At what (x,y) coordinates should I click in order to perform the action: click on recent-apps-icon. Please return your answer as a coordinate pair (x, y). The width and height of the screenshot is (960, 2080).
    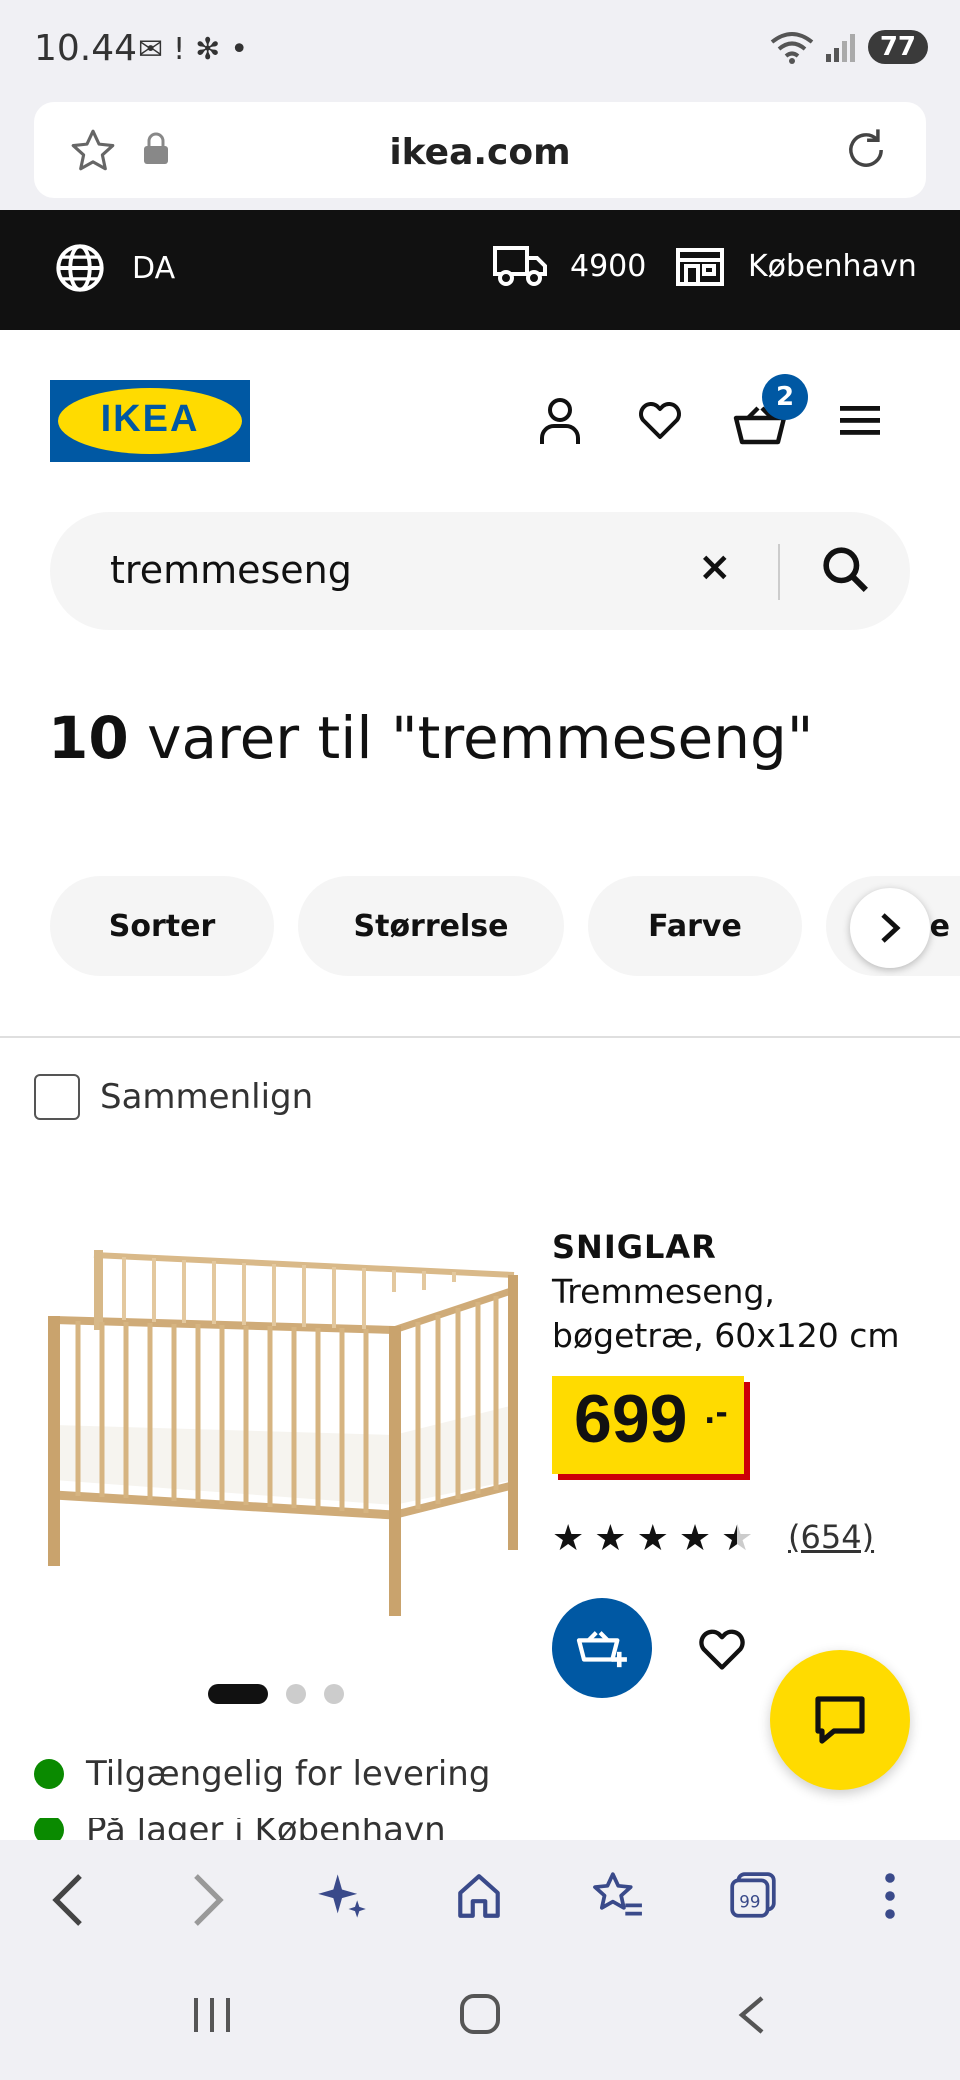
    Looking at the image, I should click on (212, 2015).